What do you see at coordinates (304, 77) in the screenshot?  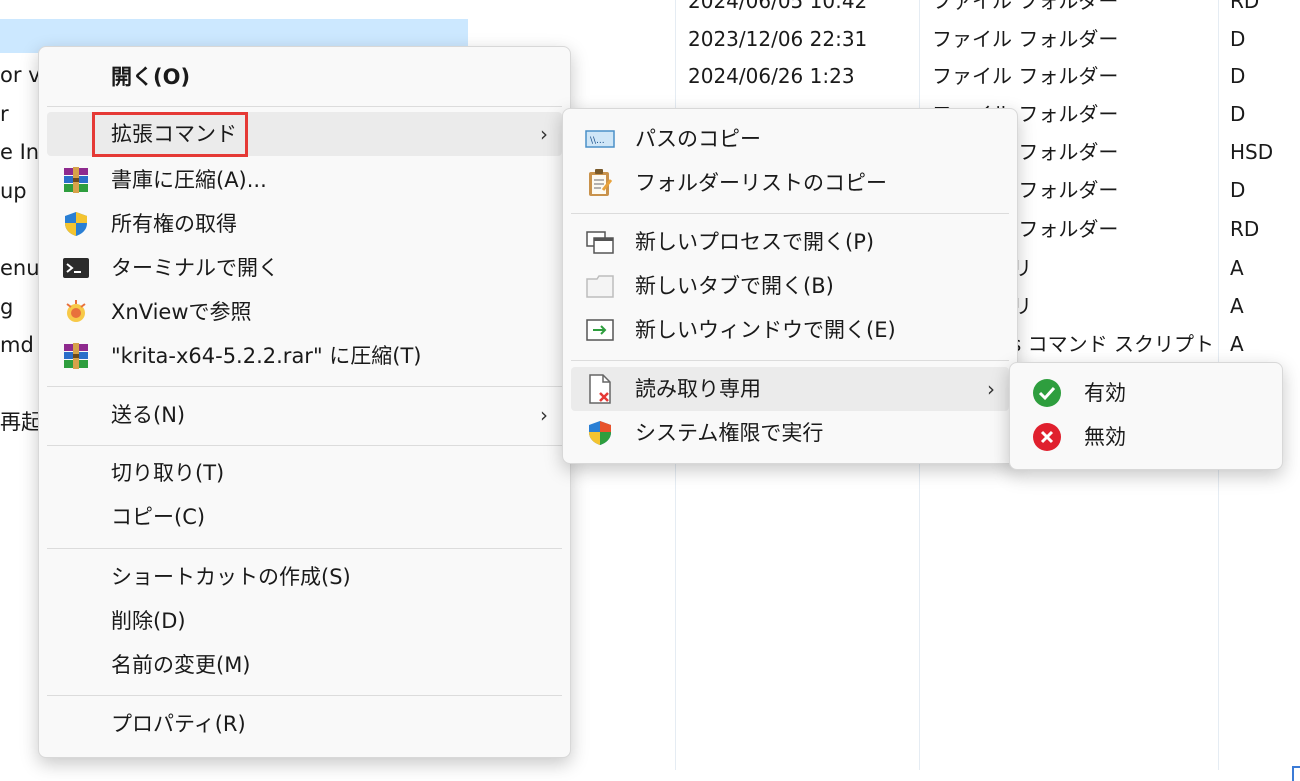 I see `menu-item-open: 開く(O)` at bounding box center [304, 77].